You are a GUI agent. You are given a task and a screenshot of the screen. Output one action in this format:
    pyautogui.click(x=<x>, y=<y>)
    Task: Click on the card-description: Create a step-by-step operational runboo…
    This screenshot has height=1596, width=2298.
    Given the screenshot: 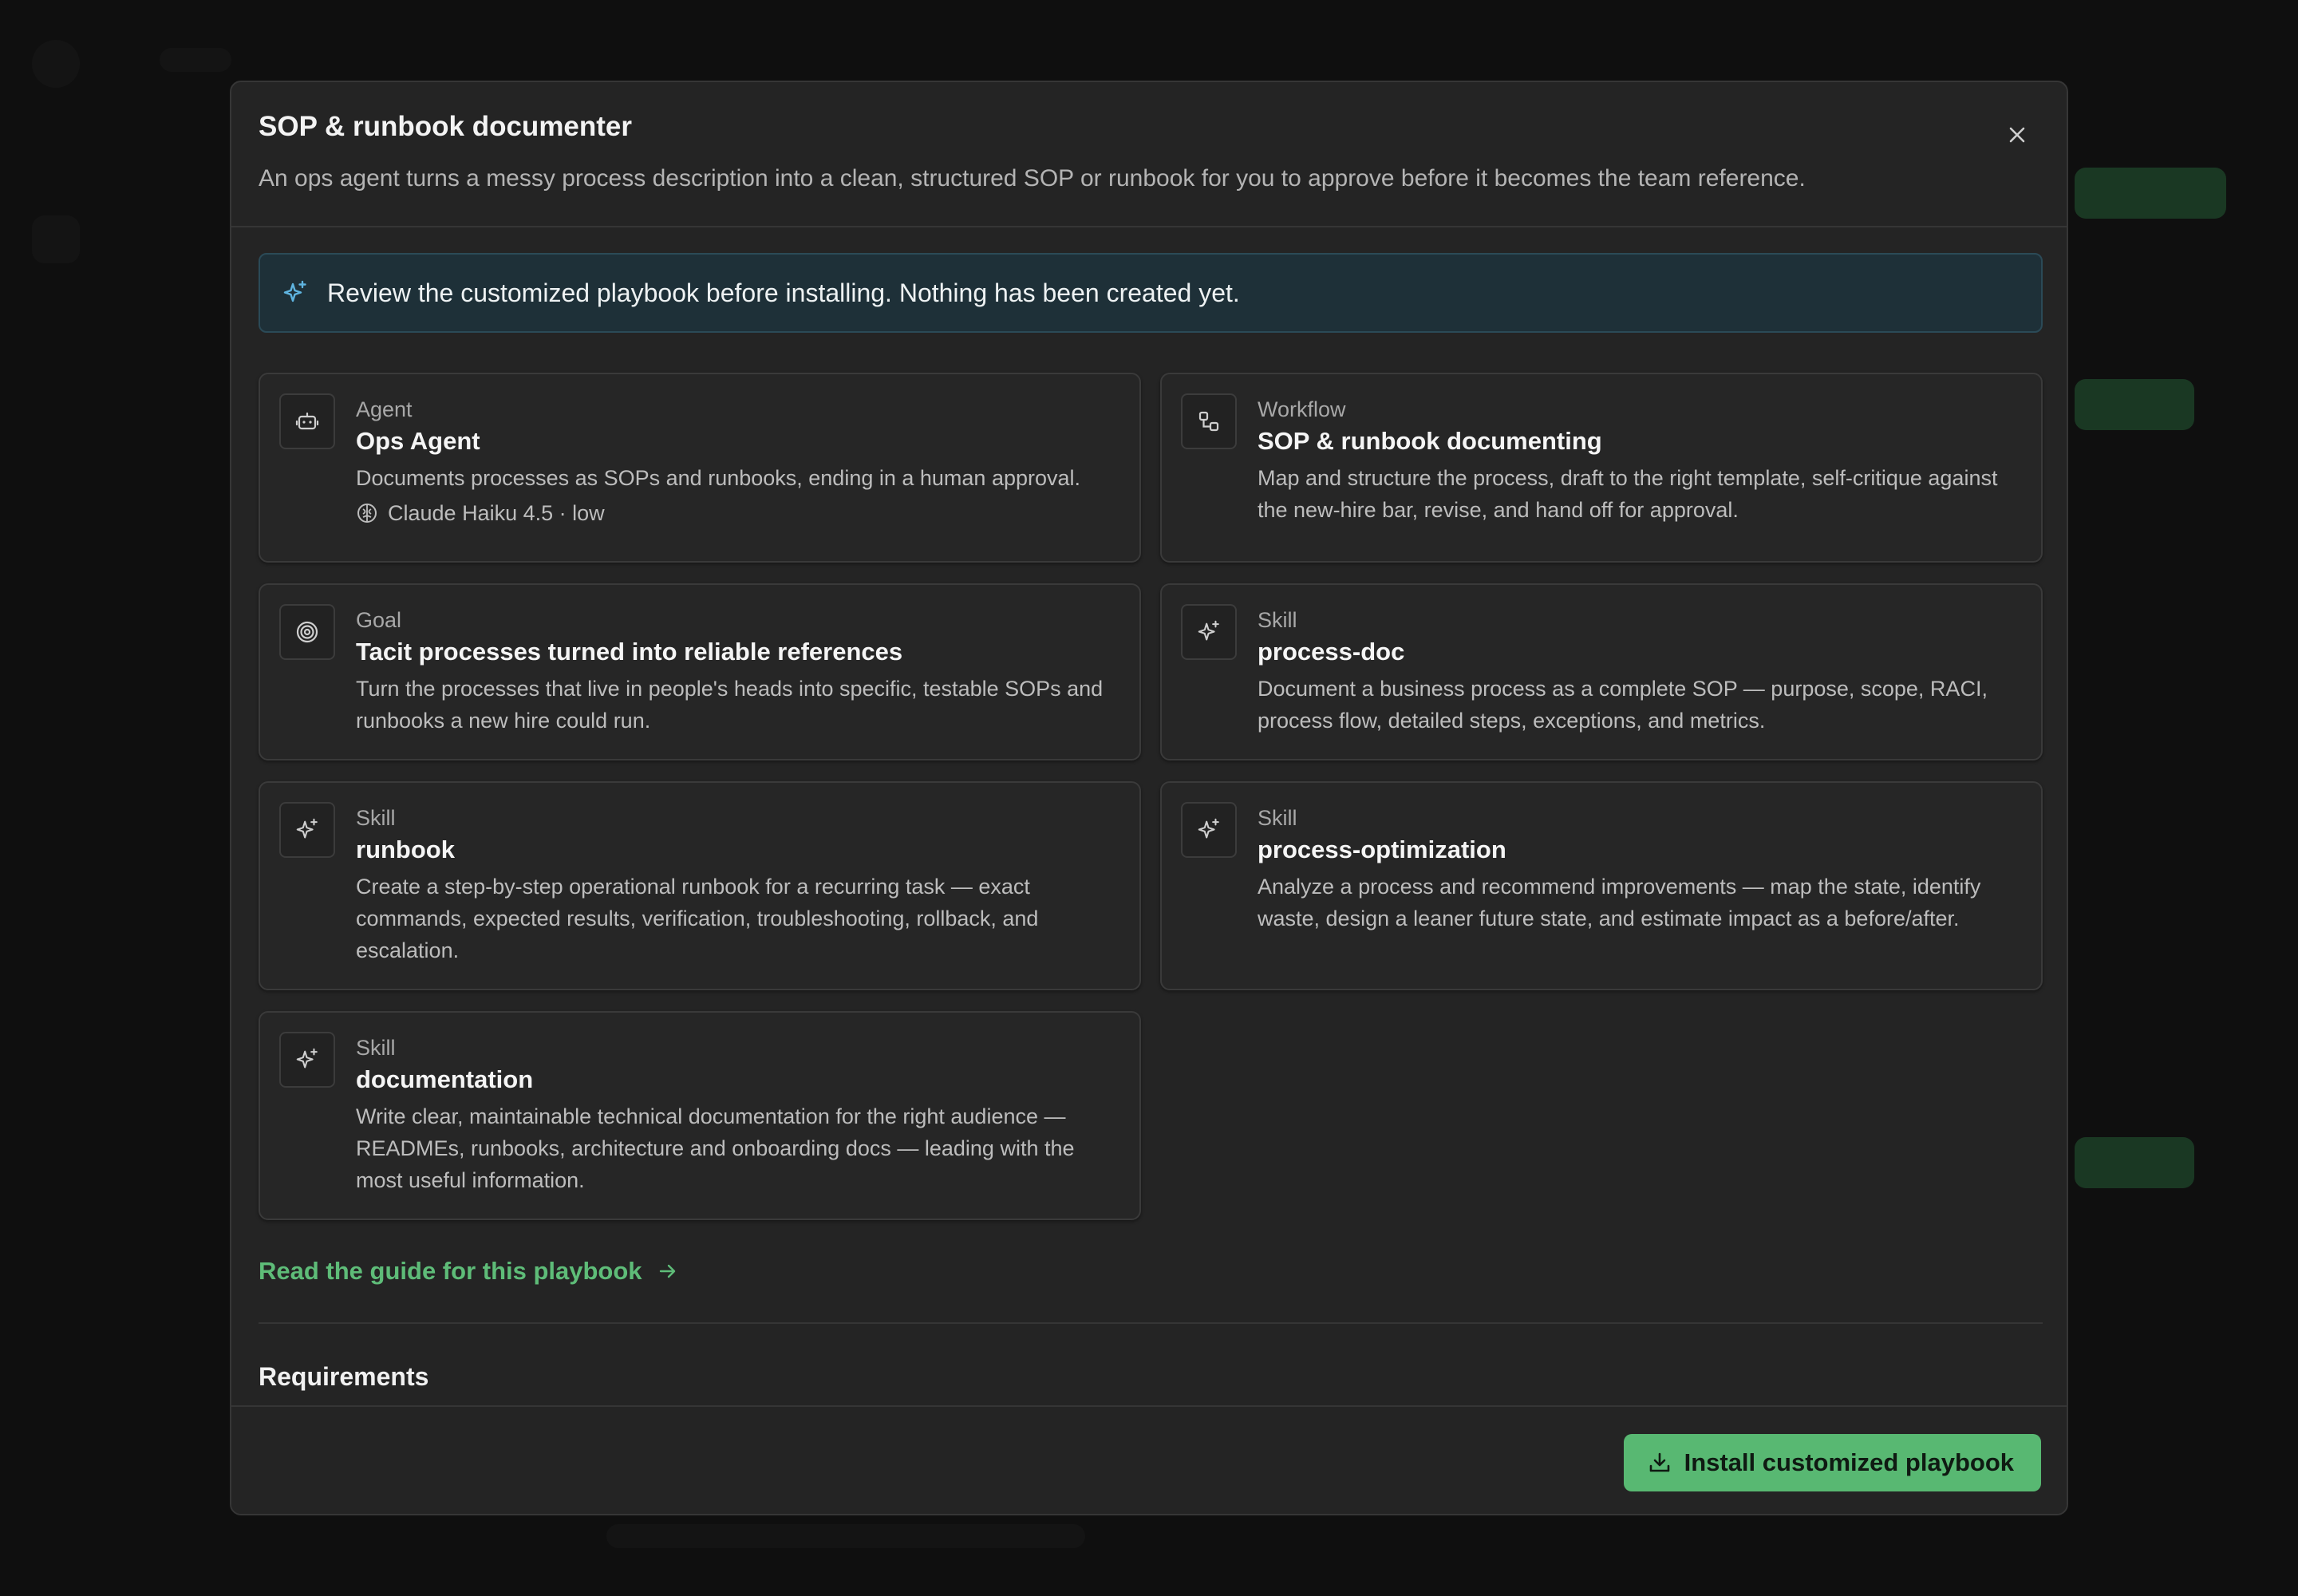 What is the action you would take?
    pyautogui.click(x=698, y=918)
    